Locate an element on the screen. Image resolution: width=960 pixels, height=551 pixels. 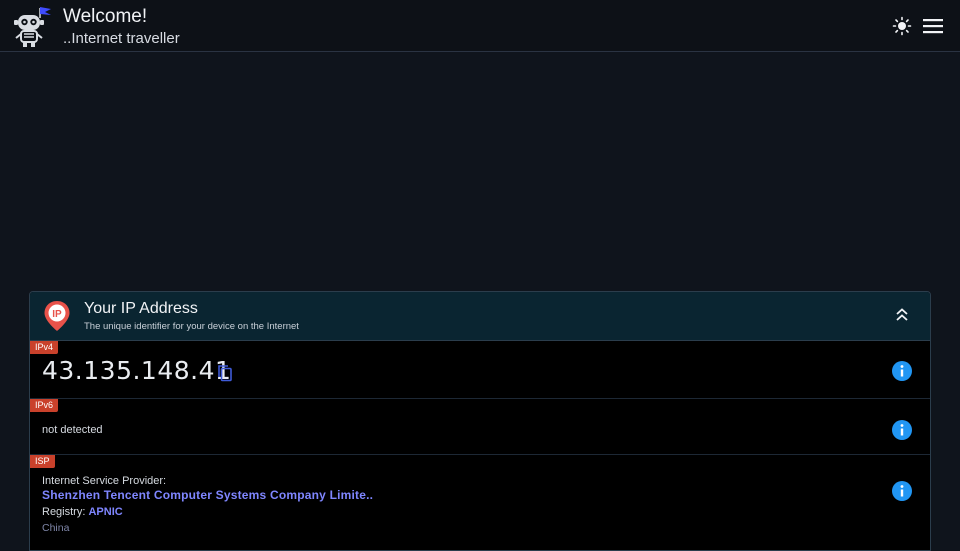
robot-icon is located at coordinates (32, 26).